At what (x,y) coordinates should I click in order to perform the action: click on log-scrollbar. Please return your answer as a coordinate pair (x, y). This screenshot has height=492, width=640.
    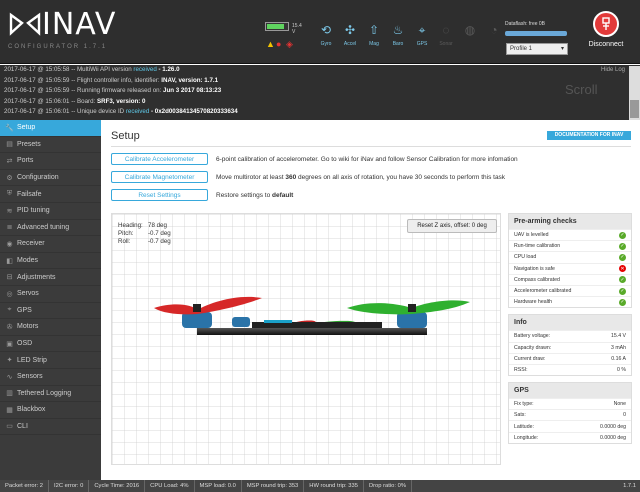
    Looking at the image, I should click on (634, 93).